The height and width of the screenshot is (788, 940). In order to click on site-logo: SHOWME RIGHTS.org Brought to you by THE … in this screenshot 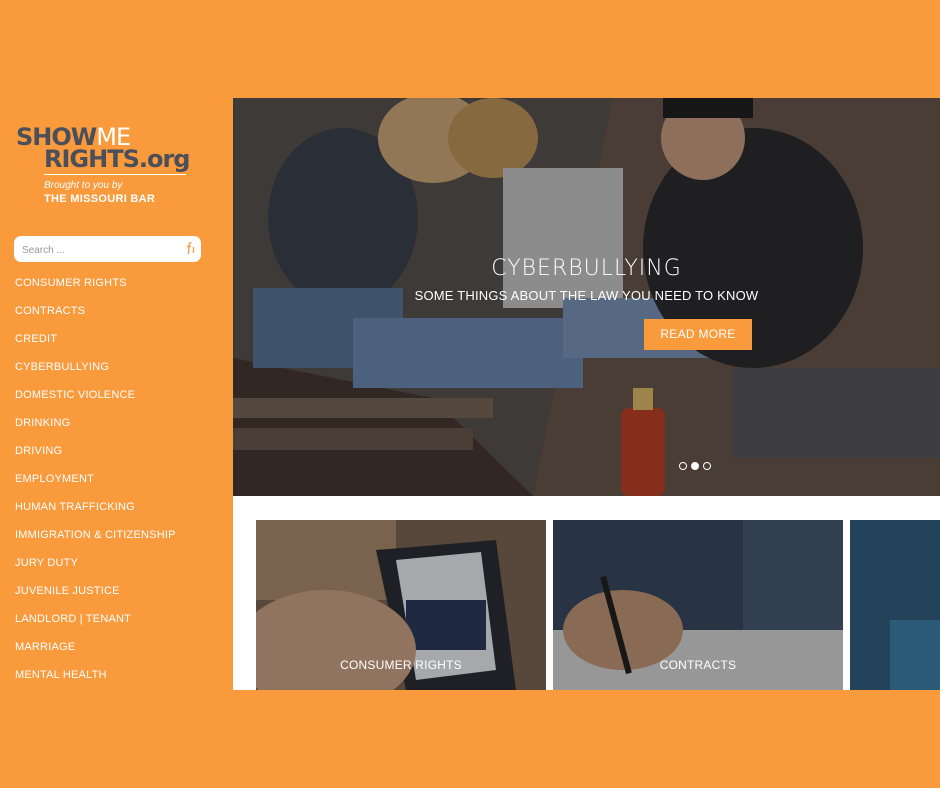, I will do `click(116, 165)`.